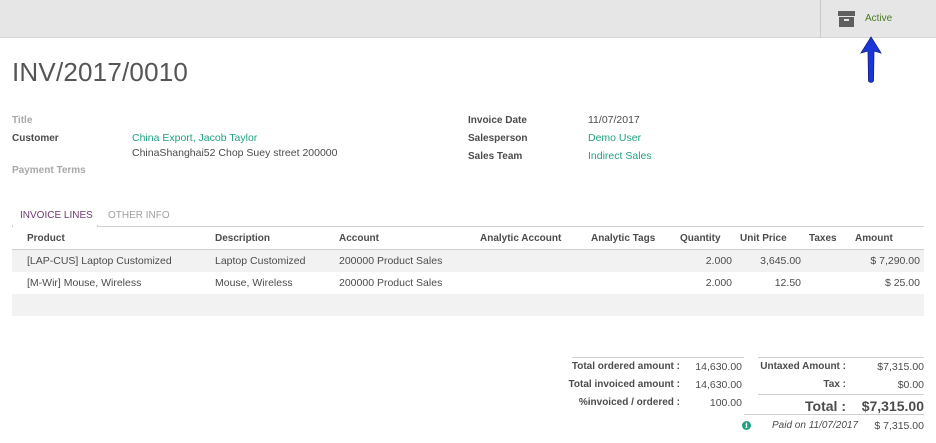 Image resolution: width=936 pixels, height=443 pixels. What do you see at coordinates (780, 261) in the screenshot?
I see `row-unit-price: 3,645.00` at bounding box center [780, 261].